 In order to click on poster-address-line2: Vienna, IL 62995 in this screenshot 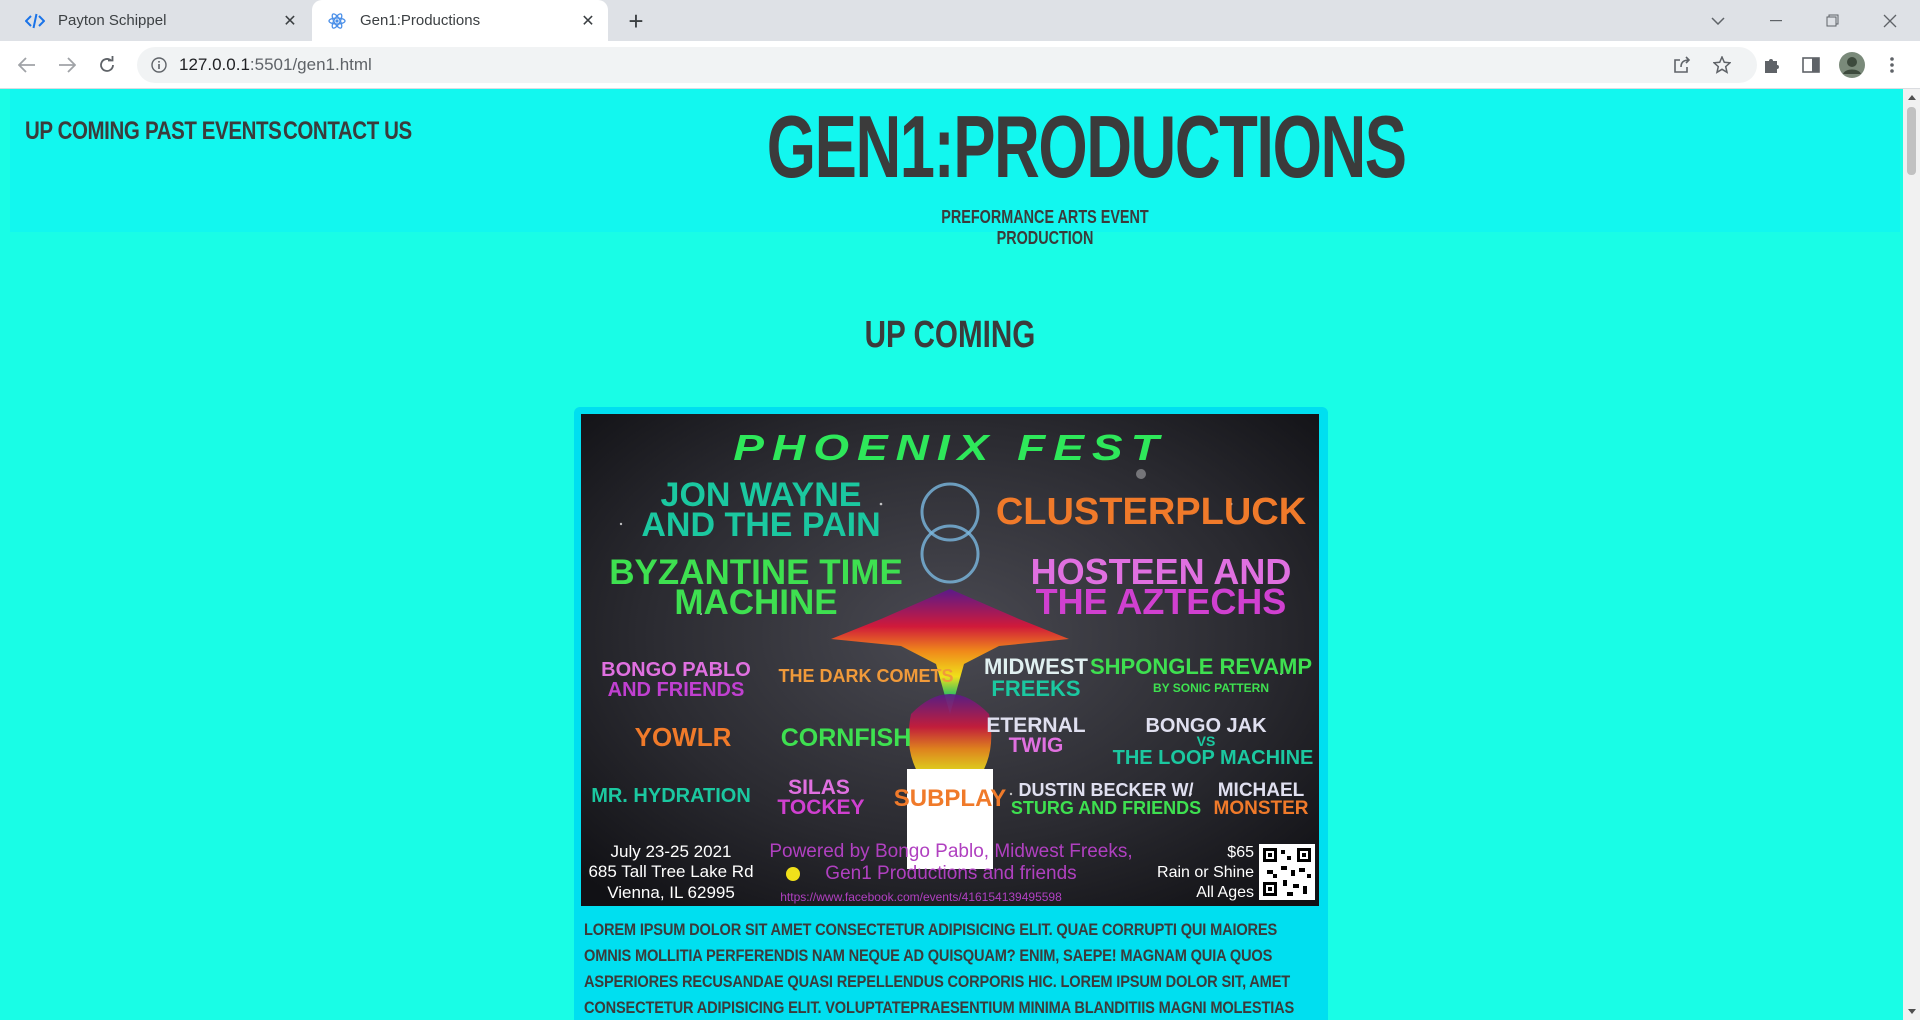, I will do `click(671, 892)`.